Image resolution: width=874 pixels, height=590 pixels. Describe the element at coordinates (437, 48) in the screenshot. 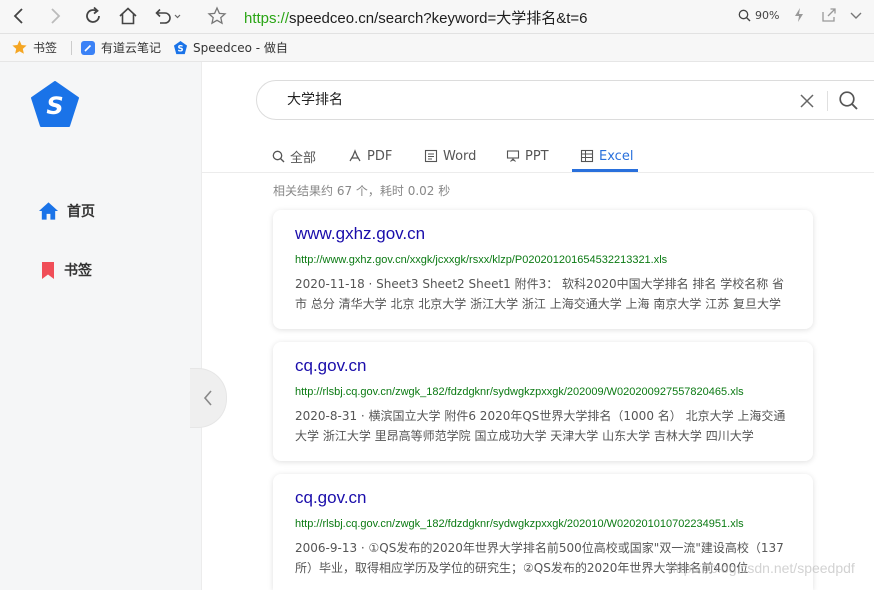

I see `bookmarks-bar: 书签 有道云笔记 S Speedceo - 做自` at that location.